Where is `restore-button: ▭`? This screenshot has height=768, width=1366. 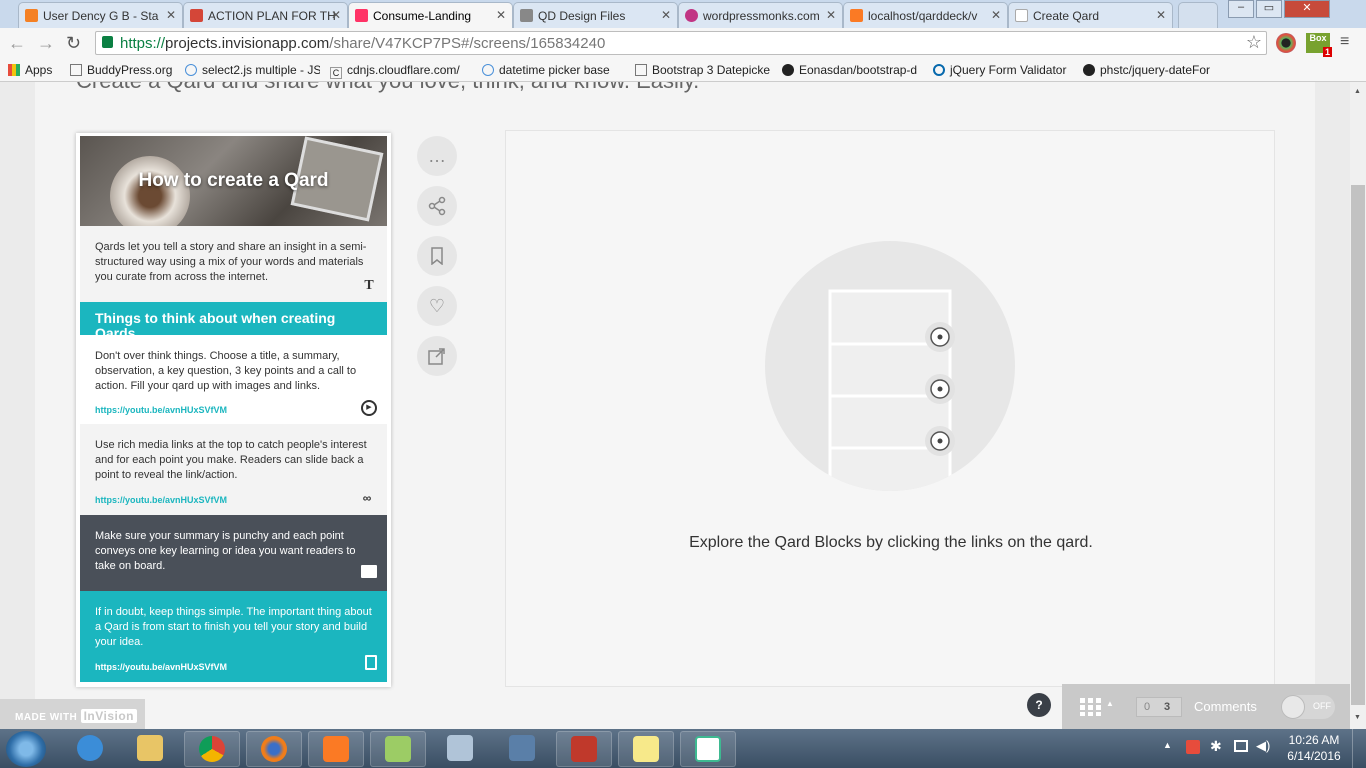
restore-button: ▭ is located at coordinates (1269, 9).